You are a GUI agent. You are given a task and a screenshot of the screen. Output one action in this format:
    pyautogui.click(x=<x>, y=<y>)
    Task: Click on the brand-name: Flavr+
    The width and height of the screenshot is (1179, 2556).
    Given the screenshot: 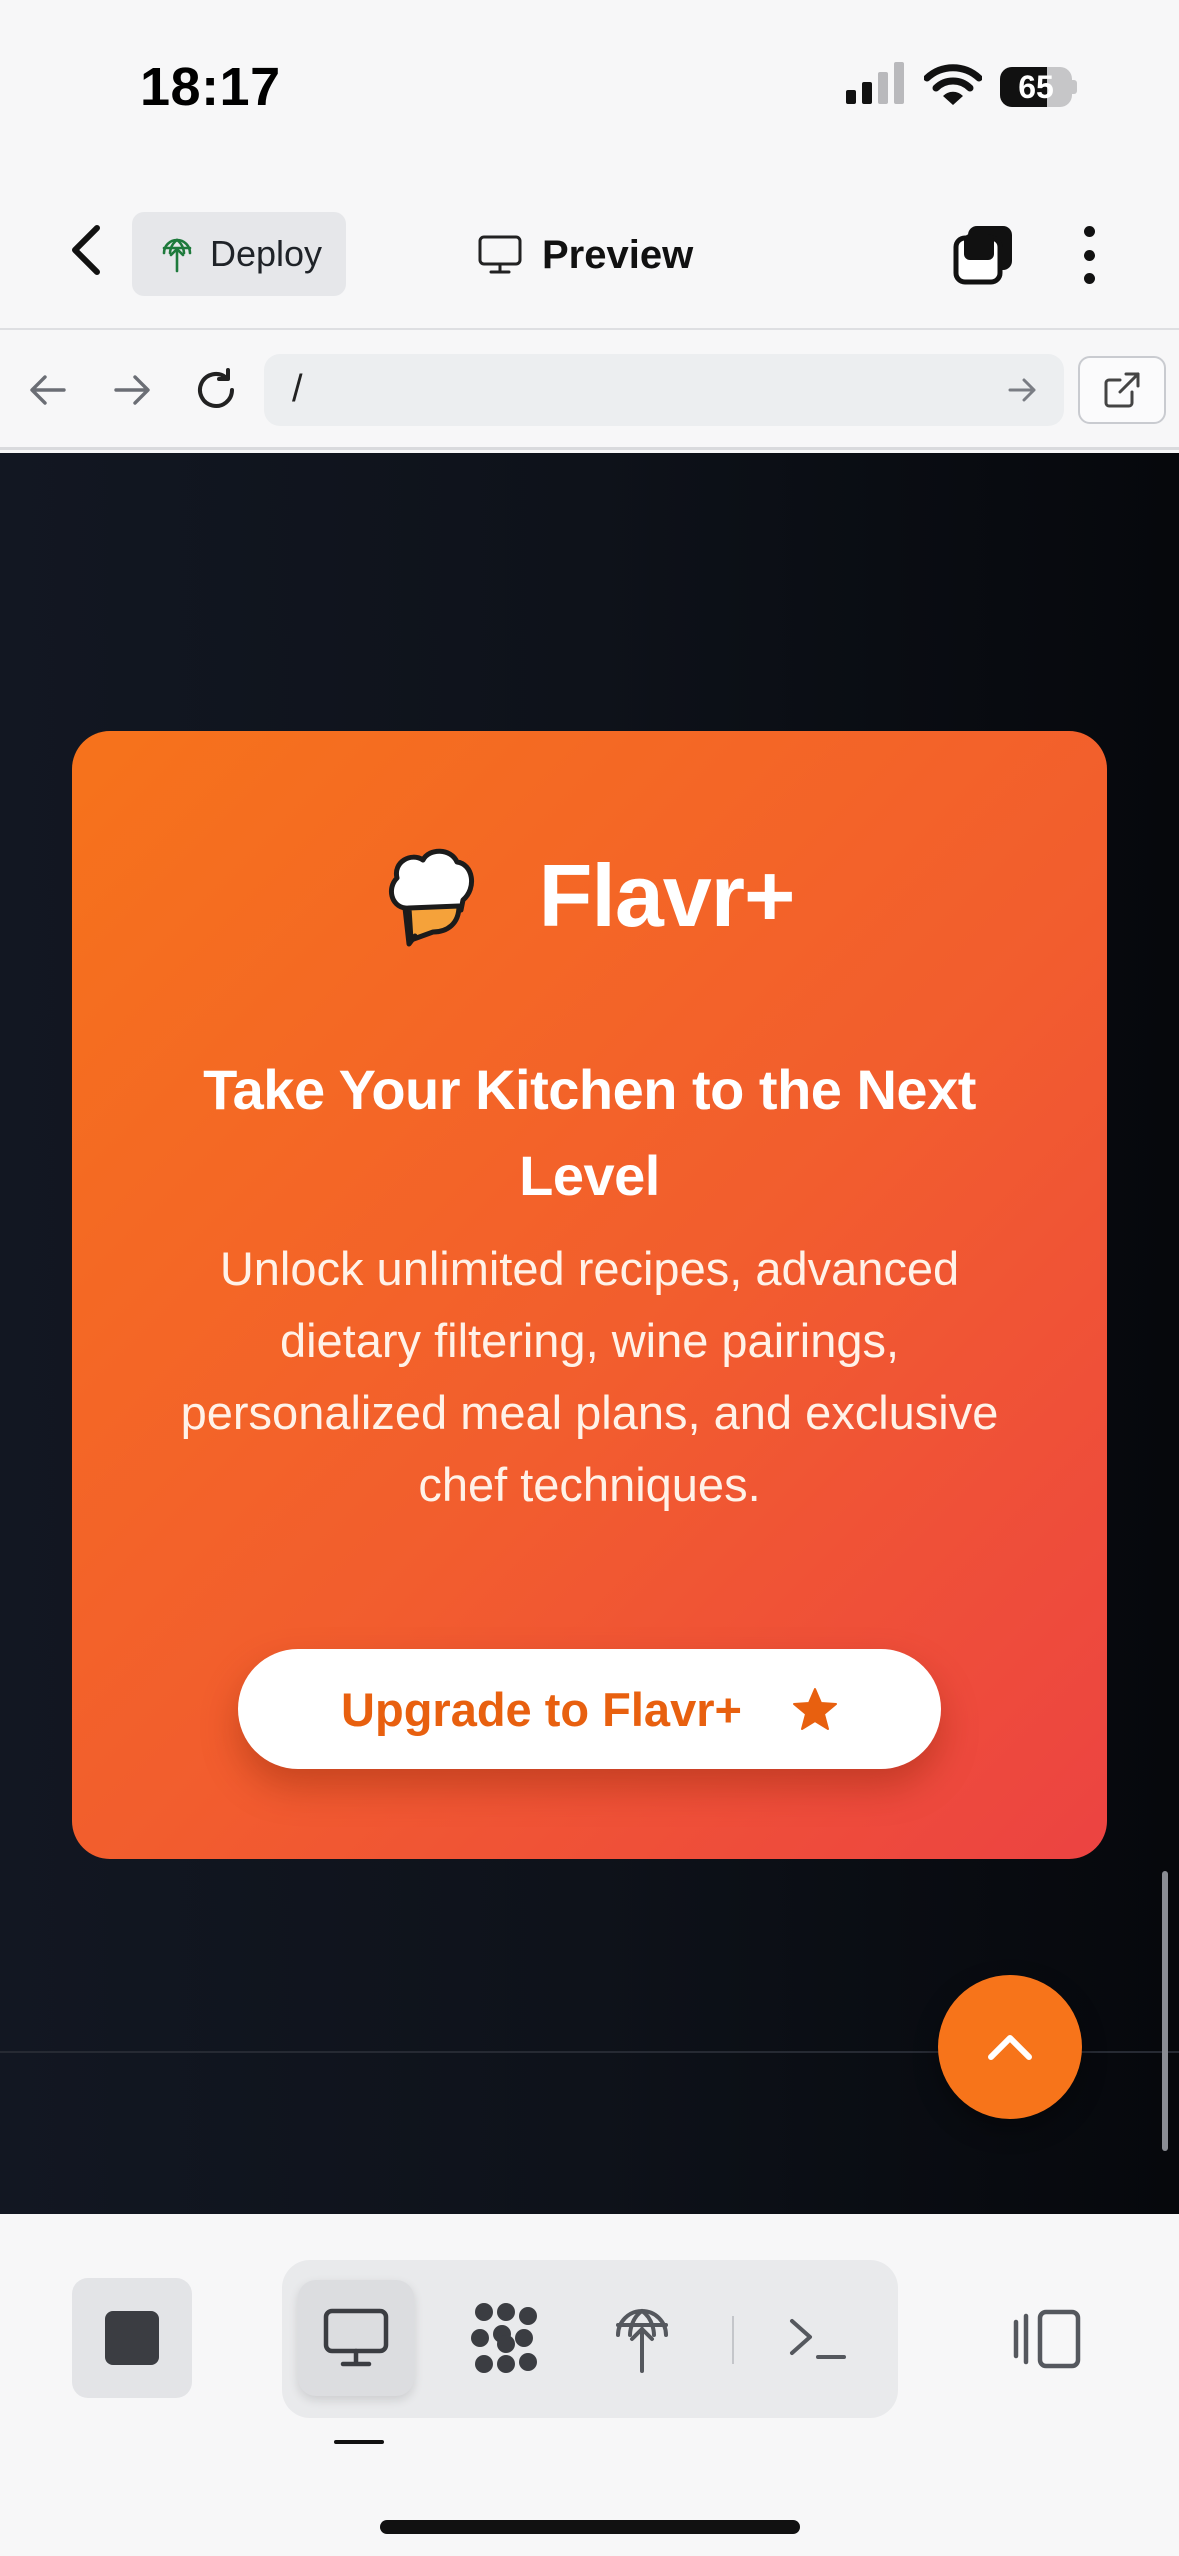 What is the action you would take?
    pyautogui.click(x=667, y=895)
    